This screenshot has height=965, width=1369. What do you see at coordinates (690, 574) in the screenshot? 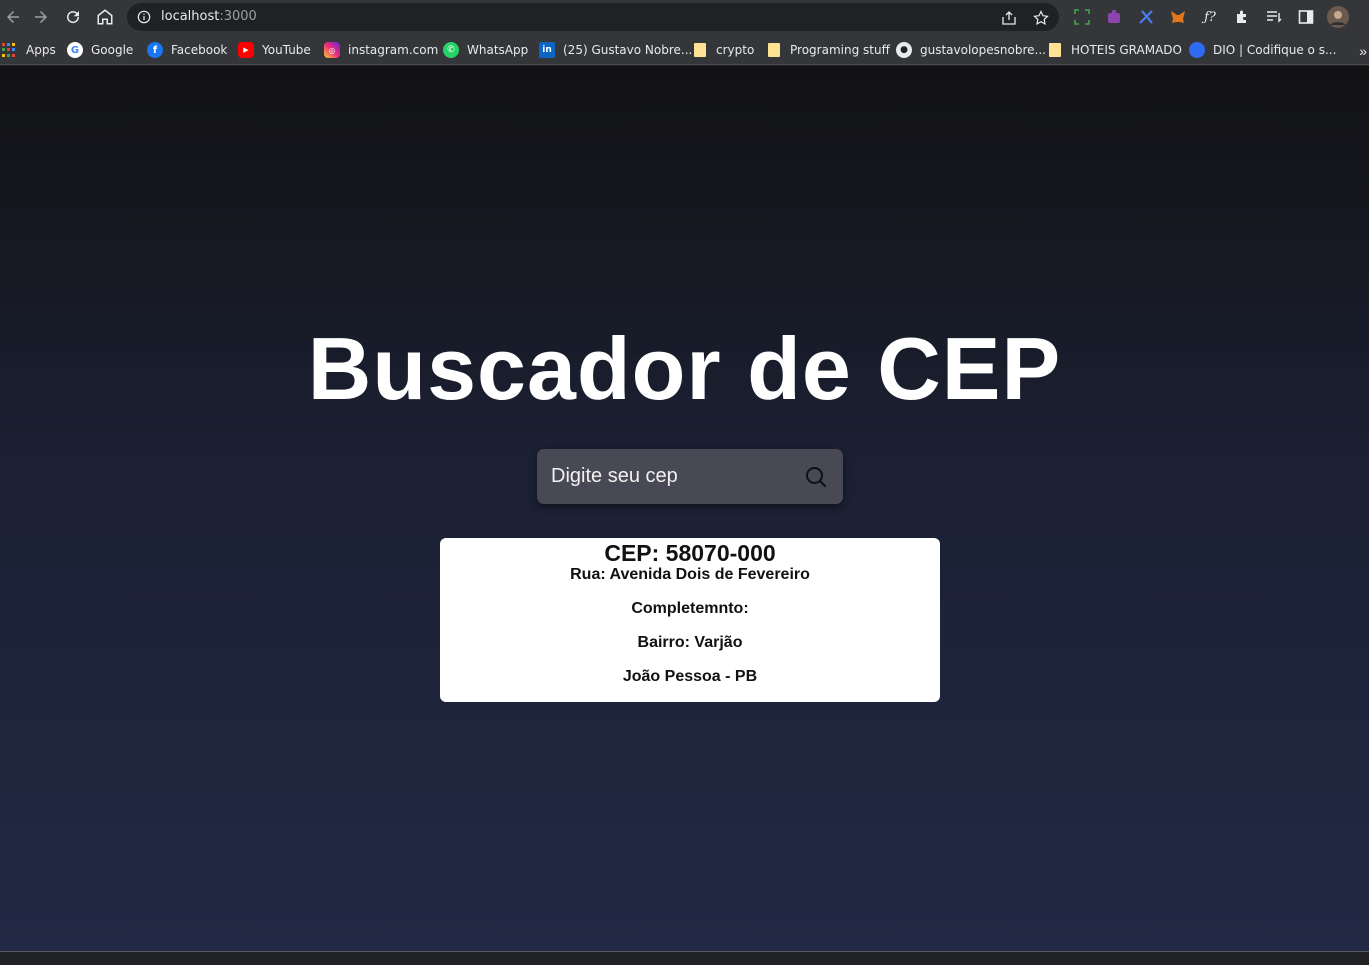
I see `result-rua: Rua: Avenida Dois de Fevereiro` at bounding box center [690, 574].